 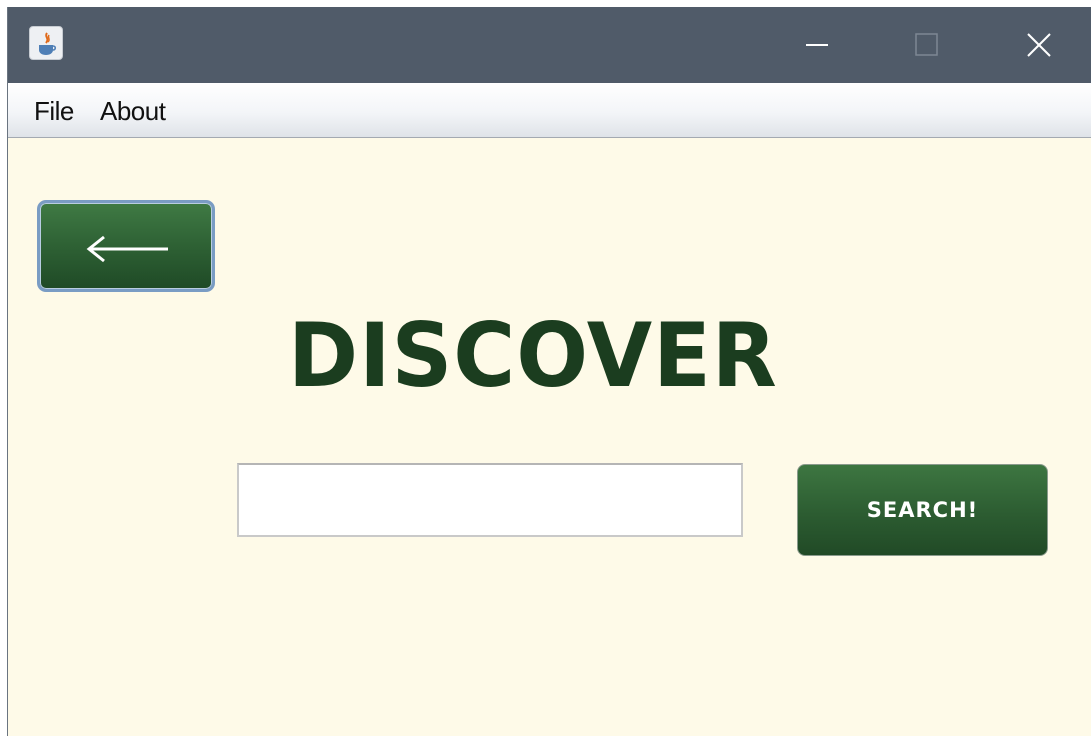 I want to click on maximize-button, so click(x=928, y=45).